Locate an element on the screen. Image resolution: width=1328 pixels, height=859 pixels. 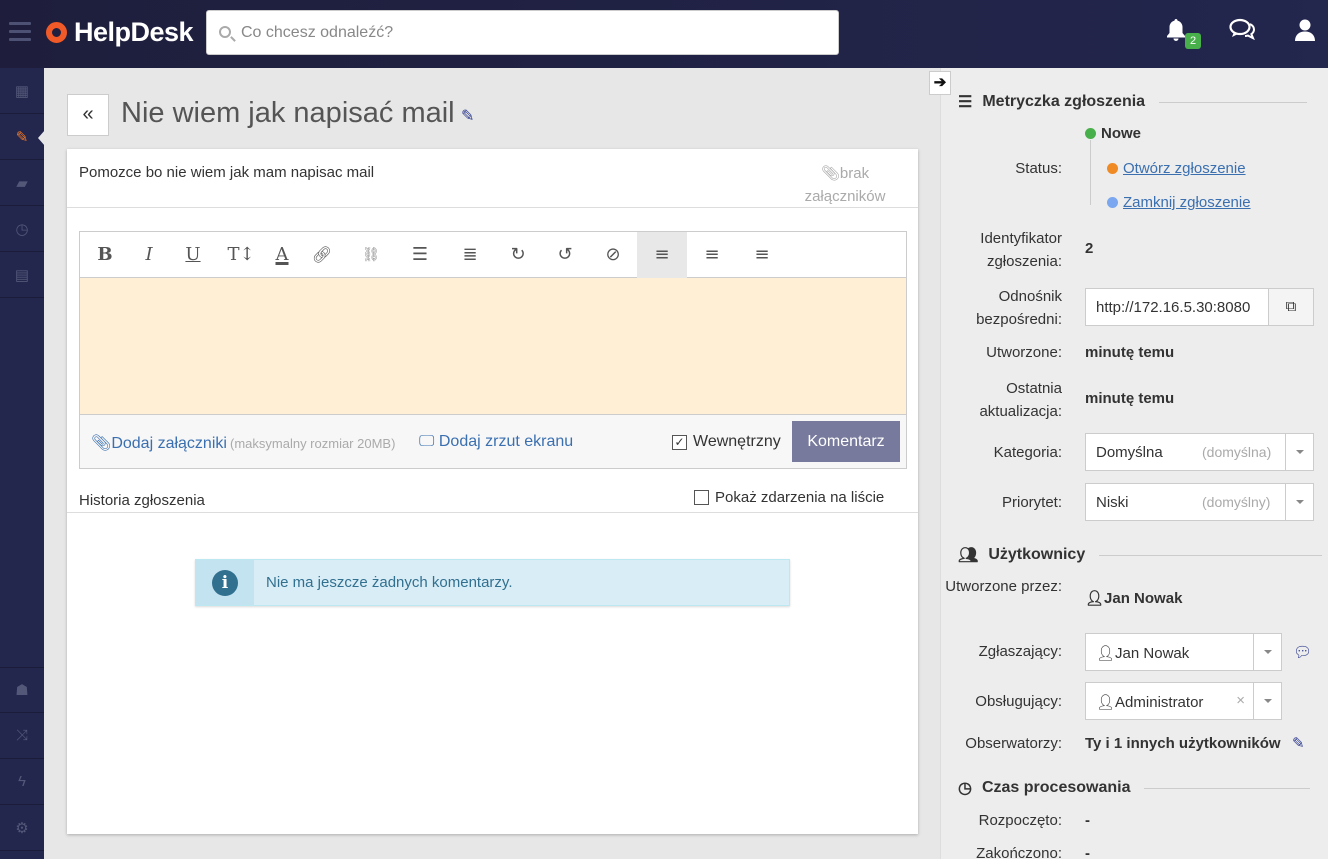
logo: HelpDesk is located at coordinates (120, 31).